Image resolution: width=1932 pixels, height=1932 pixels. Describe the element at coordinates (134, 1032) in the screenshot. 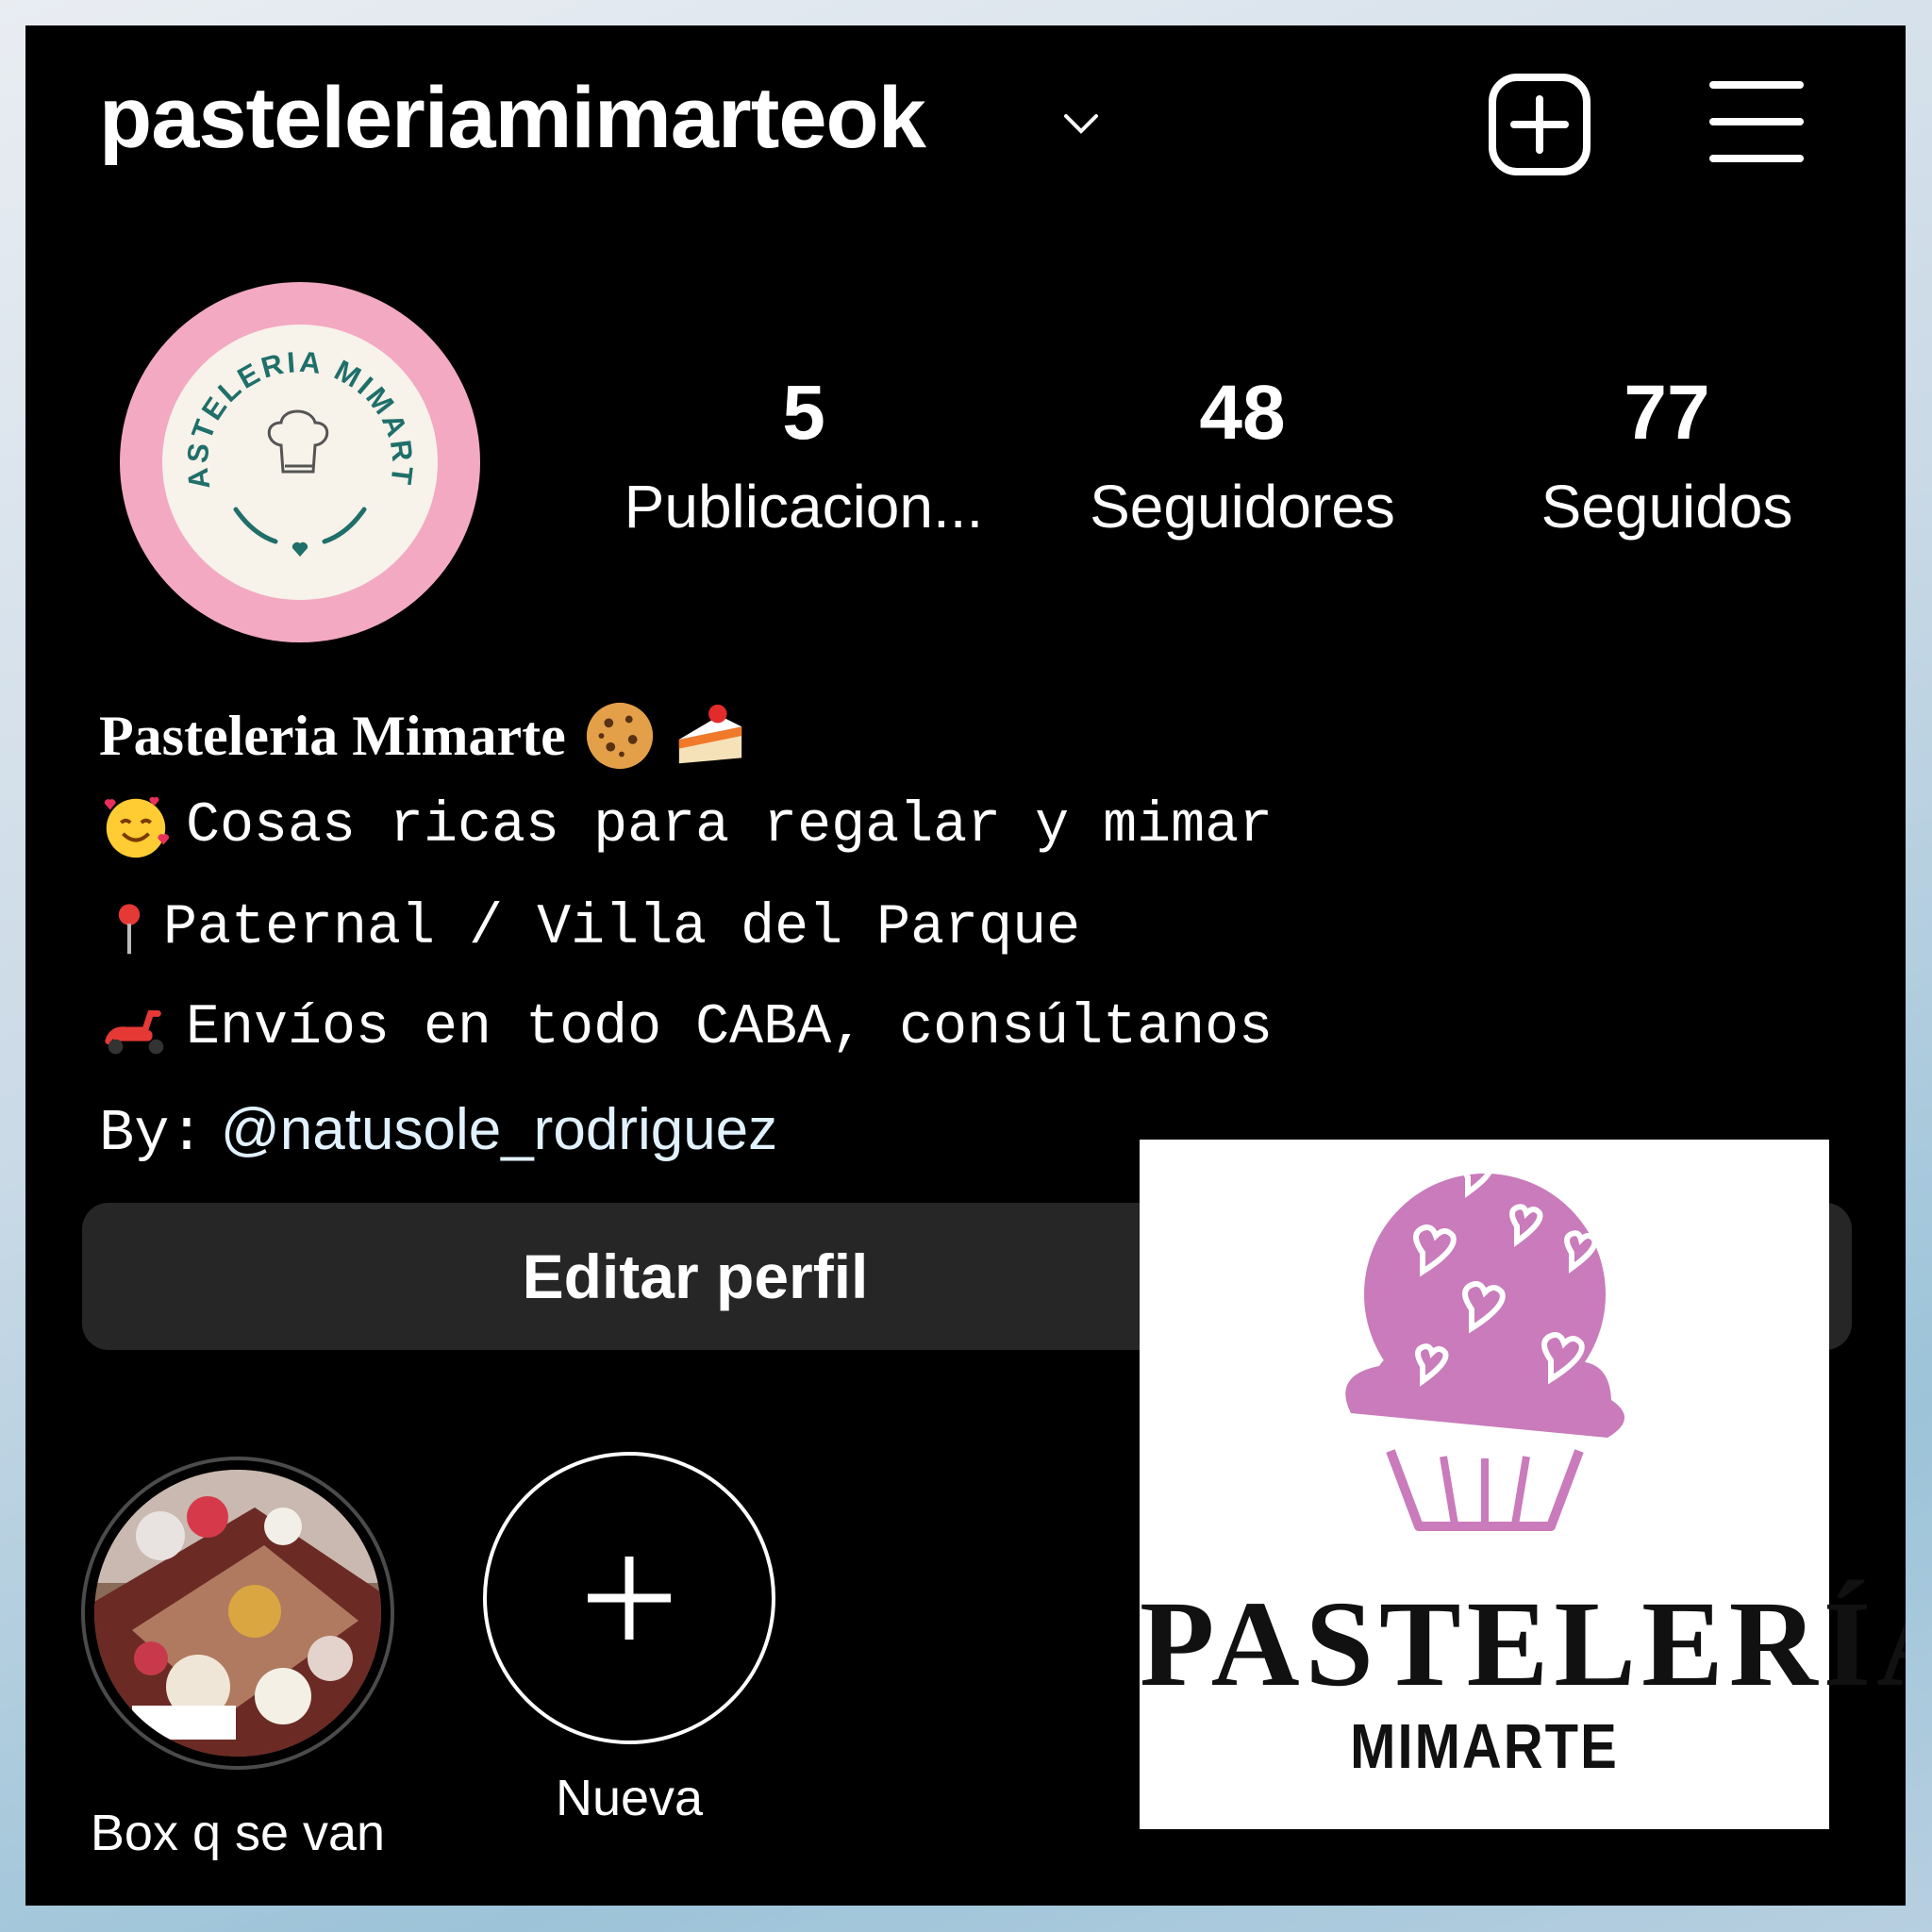

I see `scooter-icon` at that location.